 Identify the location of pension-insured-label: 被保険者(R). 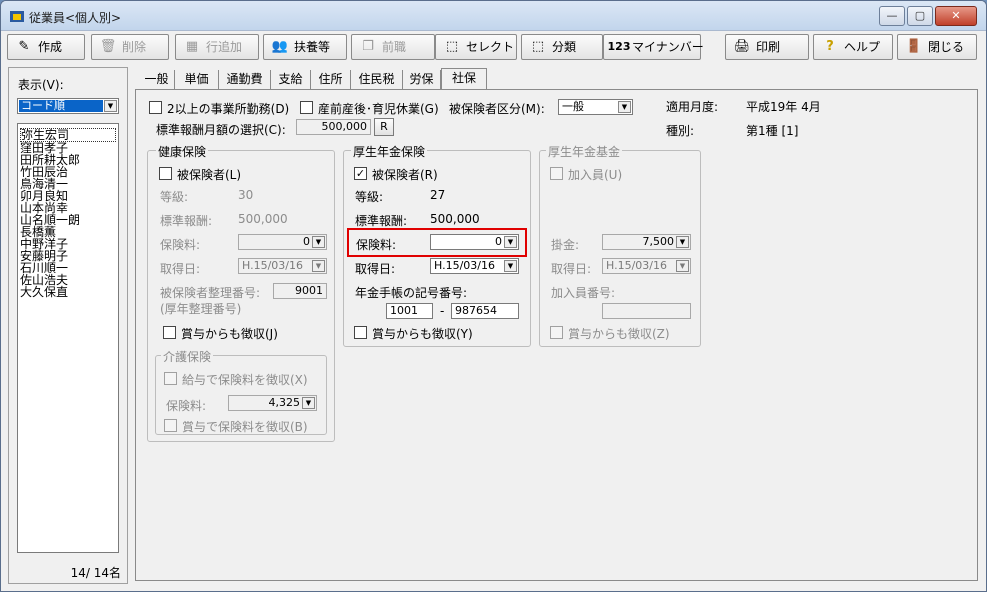
(405, 175).